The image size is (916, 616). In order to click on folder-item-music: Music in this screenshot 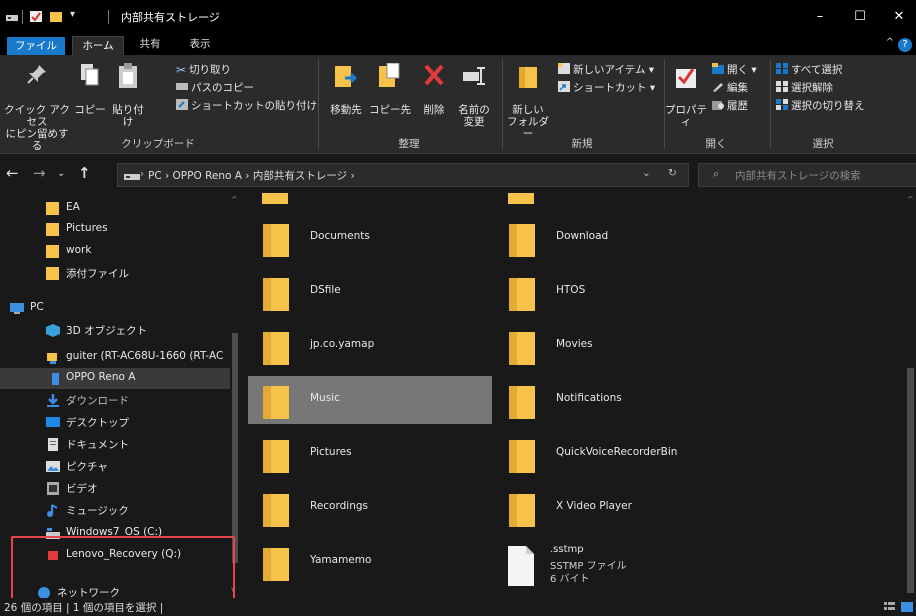, I will do `click(370, 400)`.